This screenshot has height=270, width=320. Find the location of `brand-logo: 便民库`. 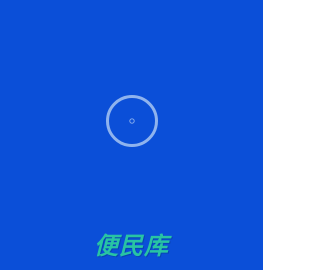

brand-logo: 便民库 is located at coordinates (131, 246).